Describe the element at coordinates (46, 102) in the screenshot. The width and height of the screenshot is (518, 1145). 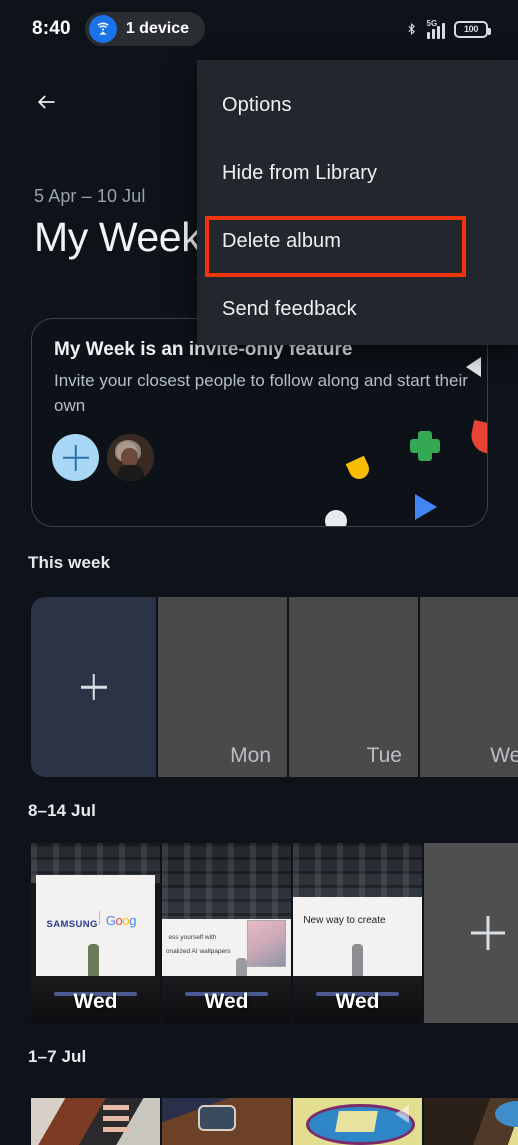
I see `back-arrow-icon` at that location.